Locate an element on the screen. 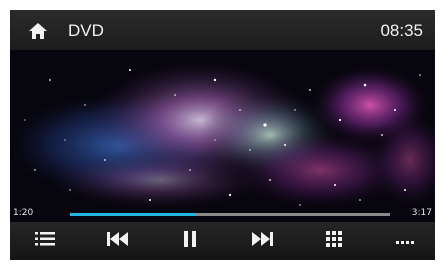 The height and width of the screenshot is (270, 445). previous-button is located at coordinates (118, 241).